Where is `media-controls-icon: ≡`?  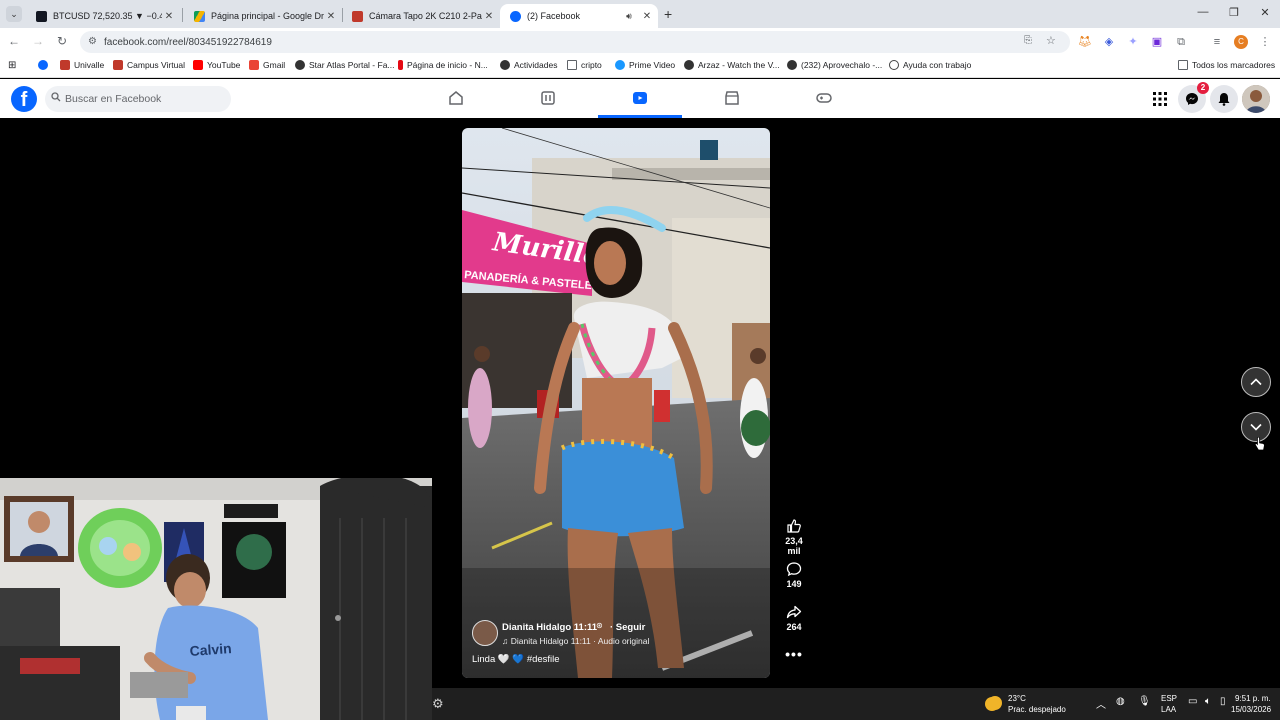
media-controls-icon: ≡ is located at coordinates (1217, 42).